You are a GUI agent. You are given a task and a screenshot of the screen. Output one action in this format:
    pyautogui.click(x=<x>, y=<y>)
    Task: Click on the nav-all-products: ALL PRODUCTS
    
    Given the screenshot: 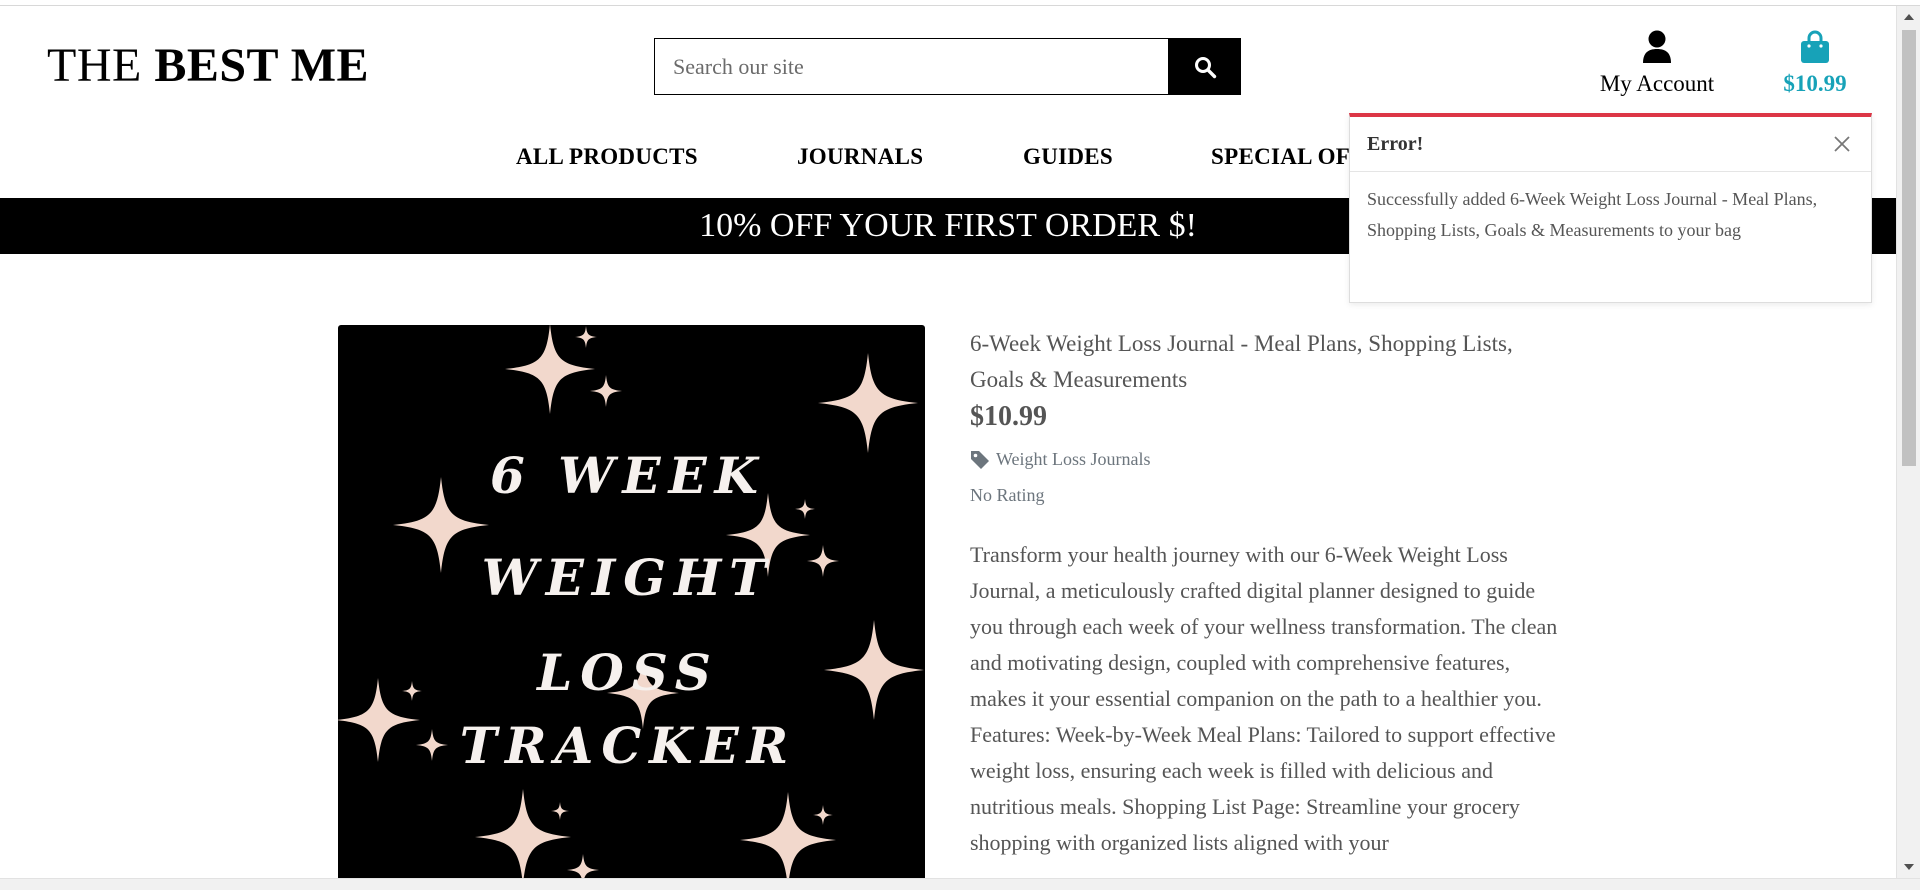 What is the action you would take?
    pyautogui.click(x=607, y=157)
    